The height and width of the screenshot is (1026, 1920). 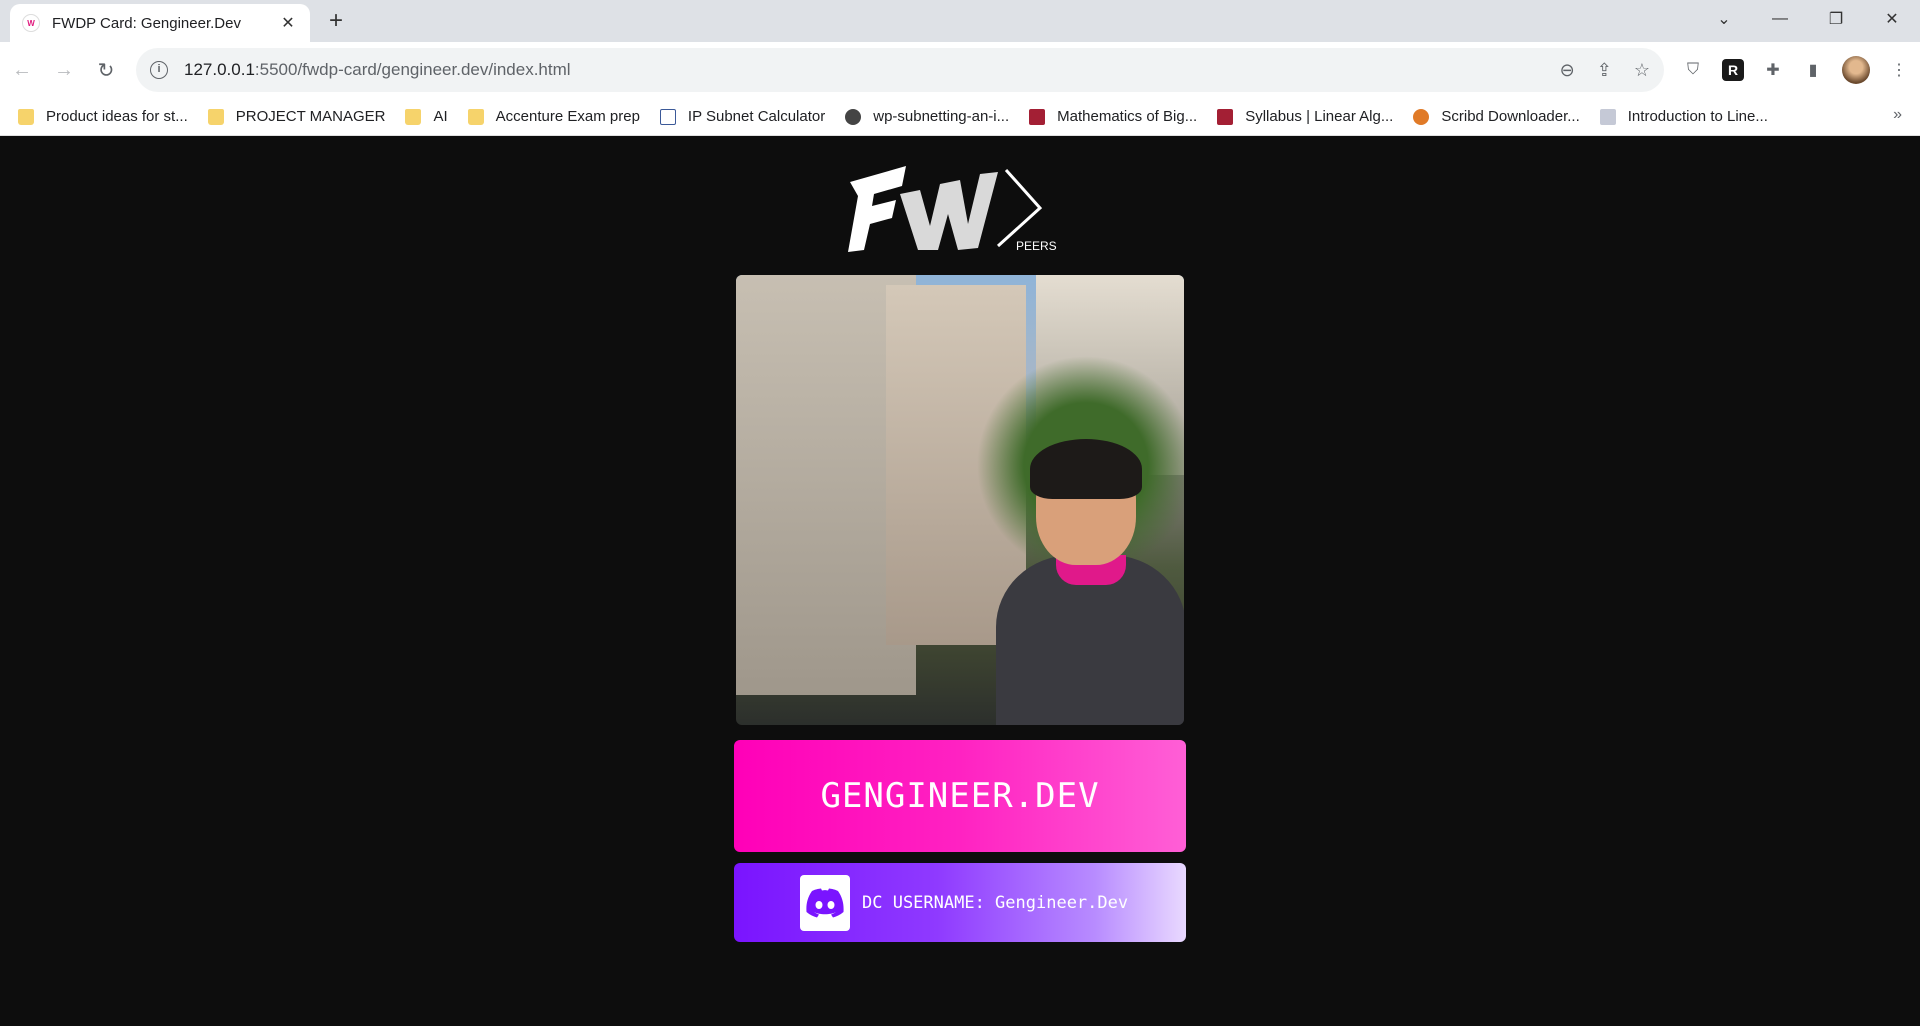 What do you see at coordinates (288, 23) in the screenshot?
I see `close-icon: ✕` at bounding box center [288, 23].